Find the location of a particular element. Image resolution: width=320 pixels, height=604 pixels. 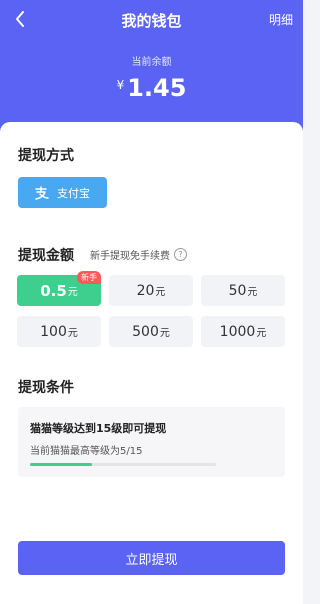

alipay-icon is located at coordinates (42, 192).